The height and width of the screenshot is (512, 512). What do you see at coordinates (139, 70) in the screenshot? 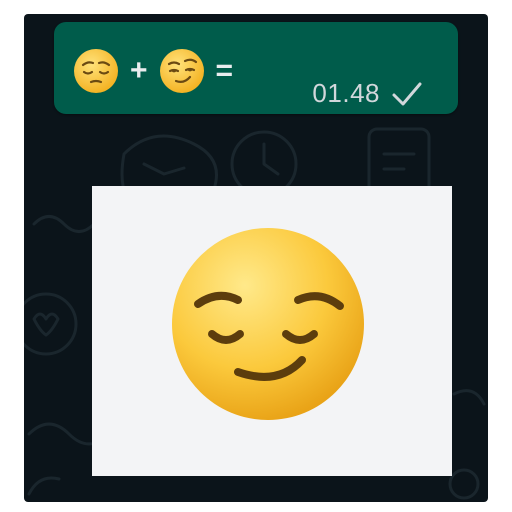
I see `plus-operator: +` at bounding box center [139, 70].